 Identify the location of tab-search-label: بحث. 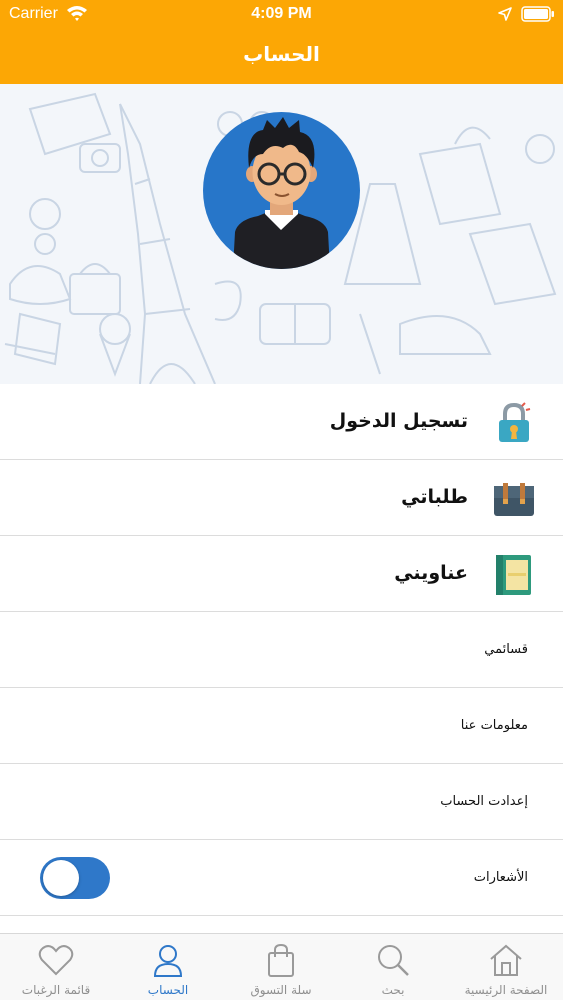
(393, 990).